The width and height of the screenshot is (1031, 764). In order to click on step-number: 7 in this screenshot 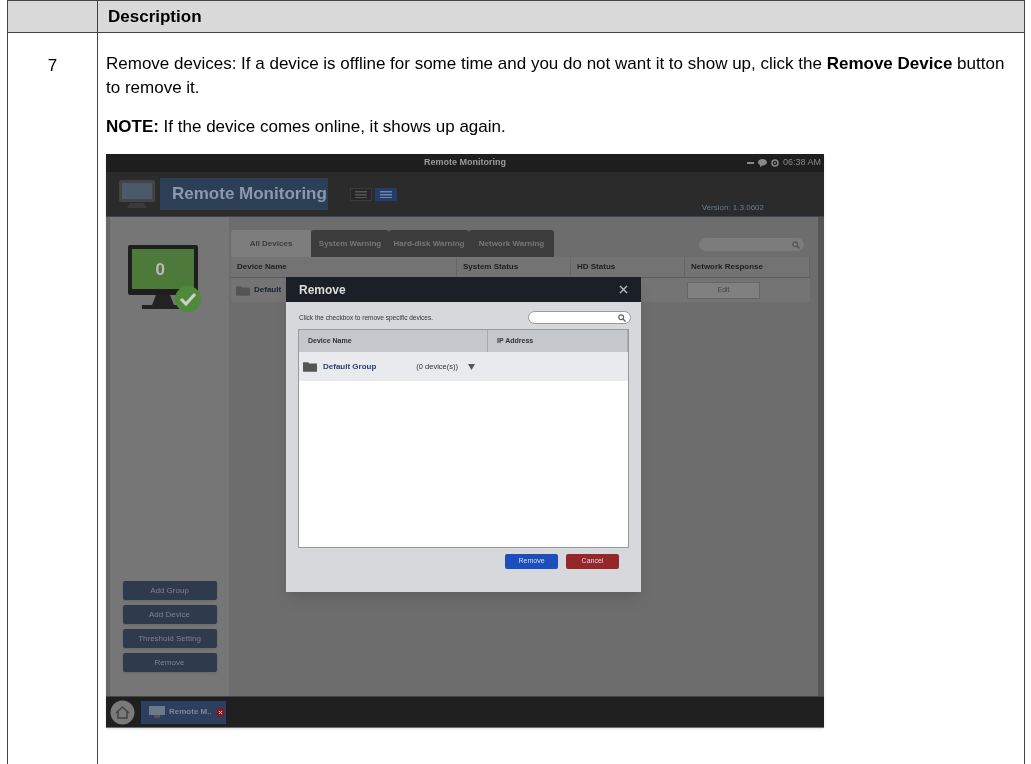, I will do `click(52, 66)`.